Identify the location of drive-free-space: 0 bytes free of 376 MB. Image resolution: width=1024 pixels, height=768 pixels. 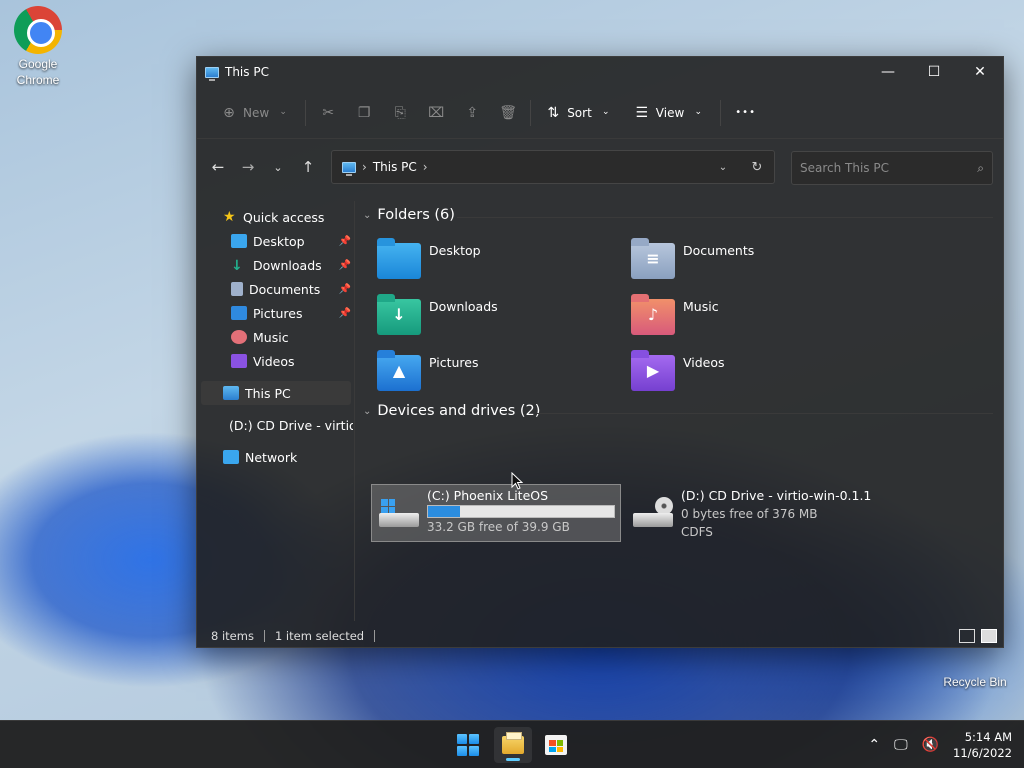
(749, 514).